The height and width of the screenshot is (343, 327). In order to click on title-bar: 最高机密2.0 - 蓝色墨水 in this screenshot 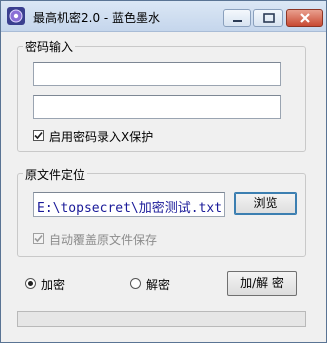, I will do `click(163, 16)`.